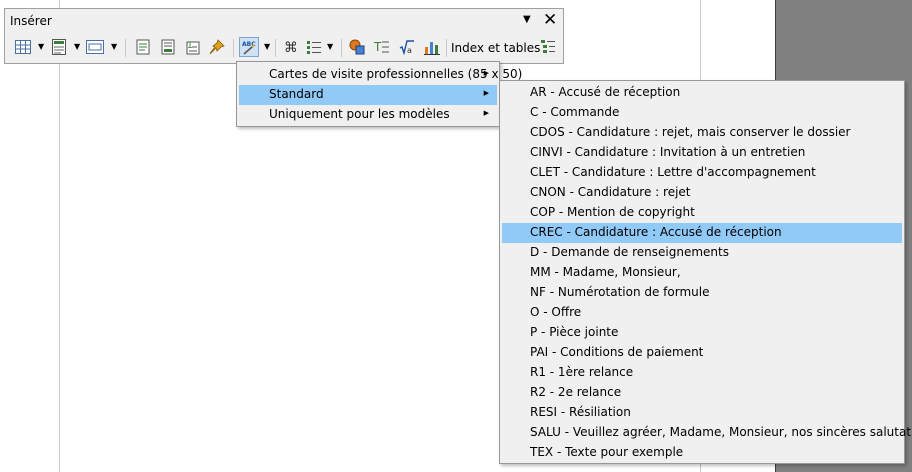 The width and height of the screenshot is (912, 472). I want to click on section-dropdown-arrow: ▼, so click(114, 46).